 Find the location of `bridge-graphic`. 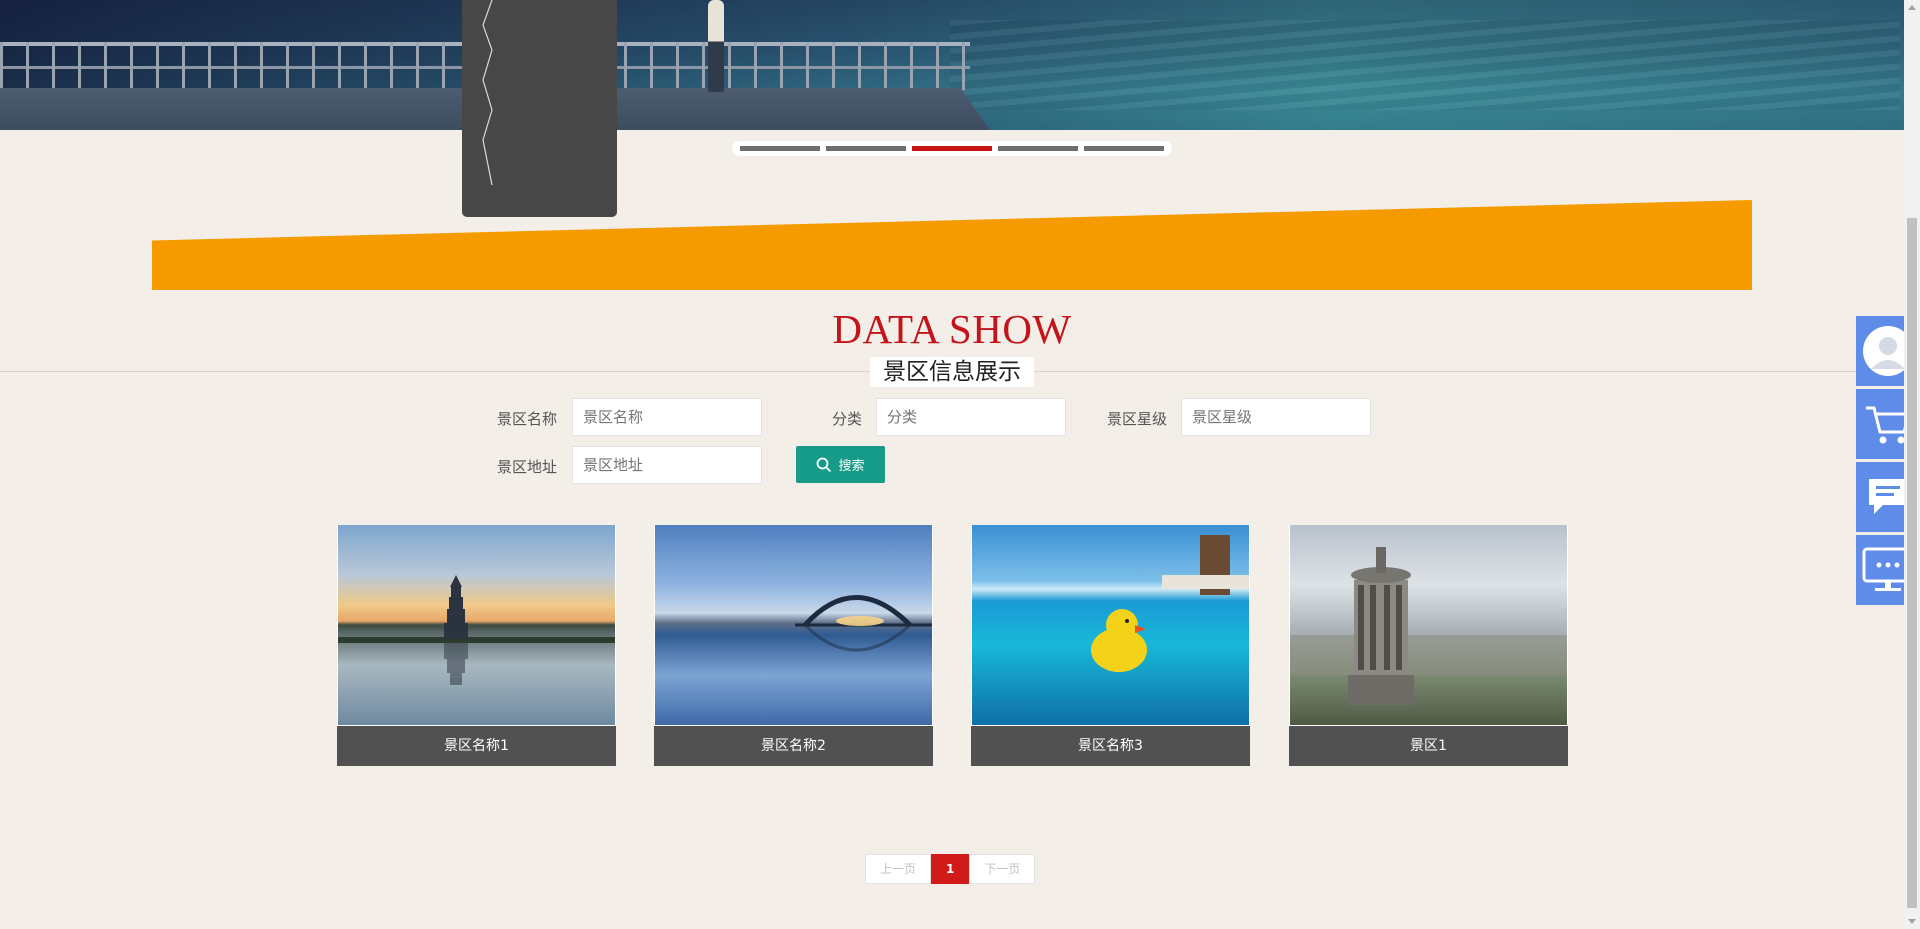

bridge-graphic is located at coordinates (863, 623).